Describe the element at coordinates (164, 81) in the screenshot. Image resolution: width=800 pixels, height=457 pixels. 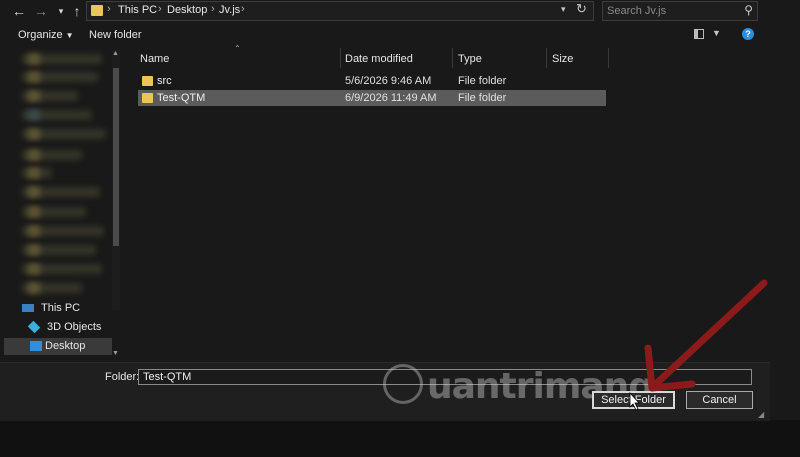
I see `file-name: src` at that location.